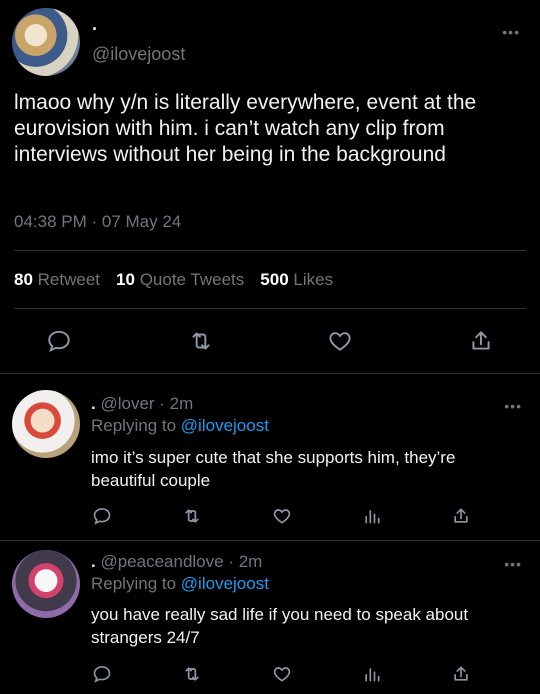 The height and width of the screenshot is (694, 540). I want to click on likes-stat: 500 Likes, so click(296, 280).